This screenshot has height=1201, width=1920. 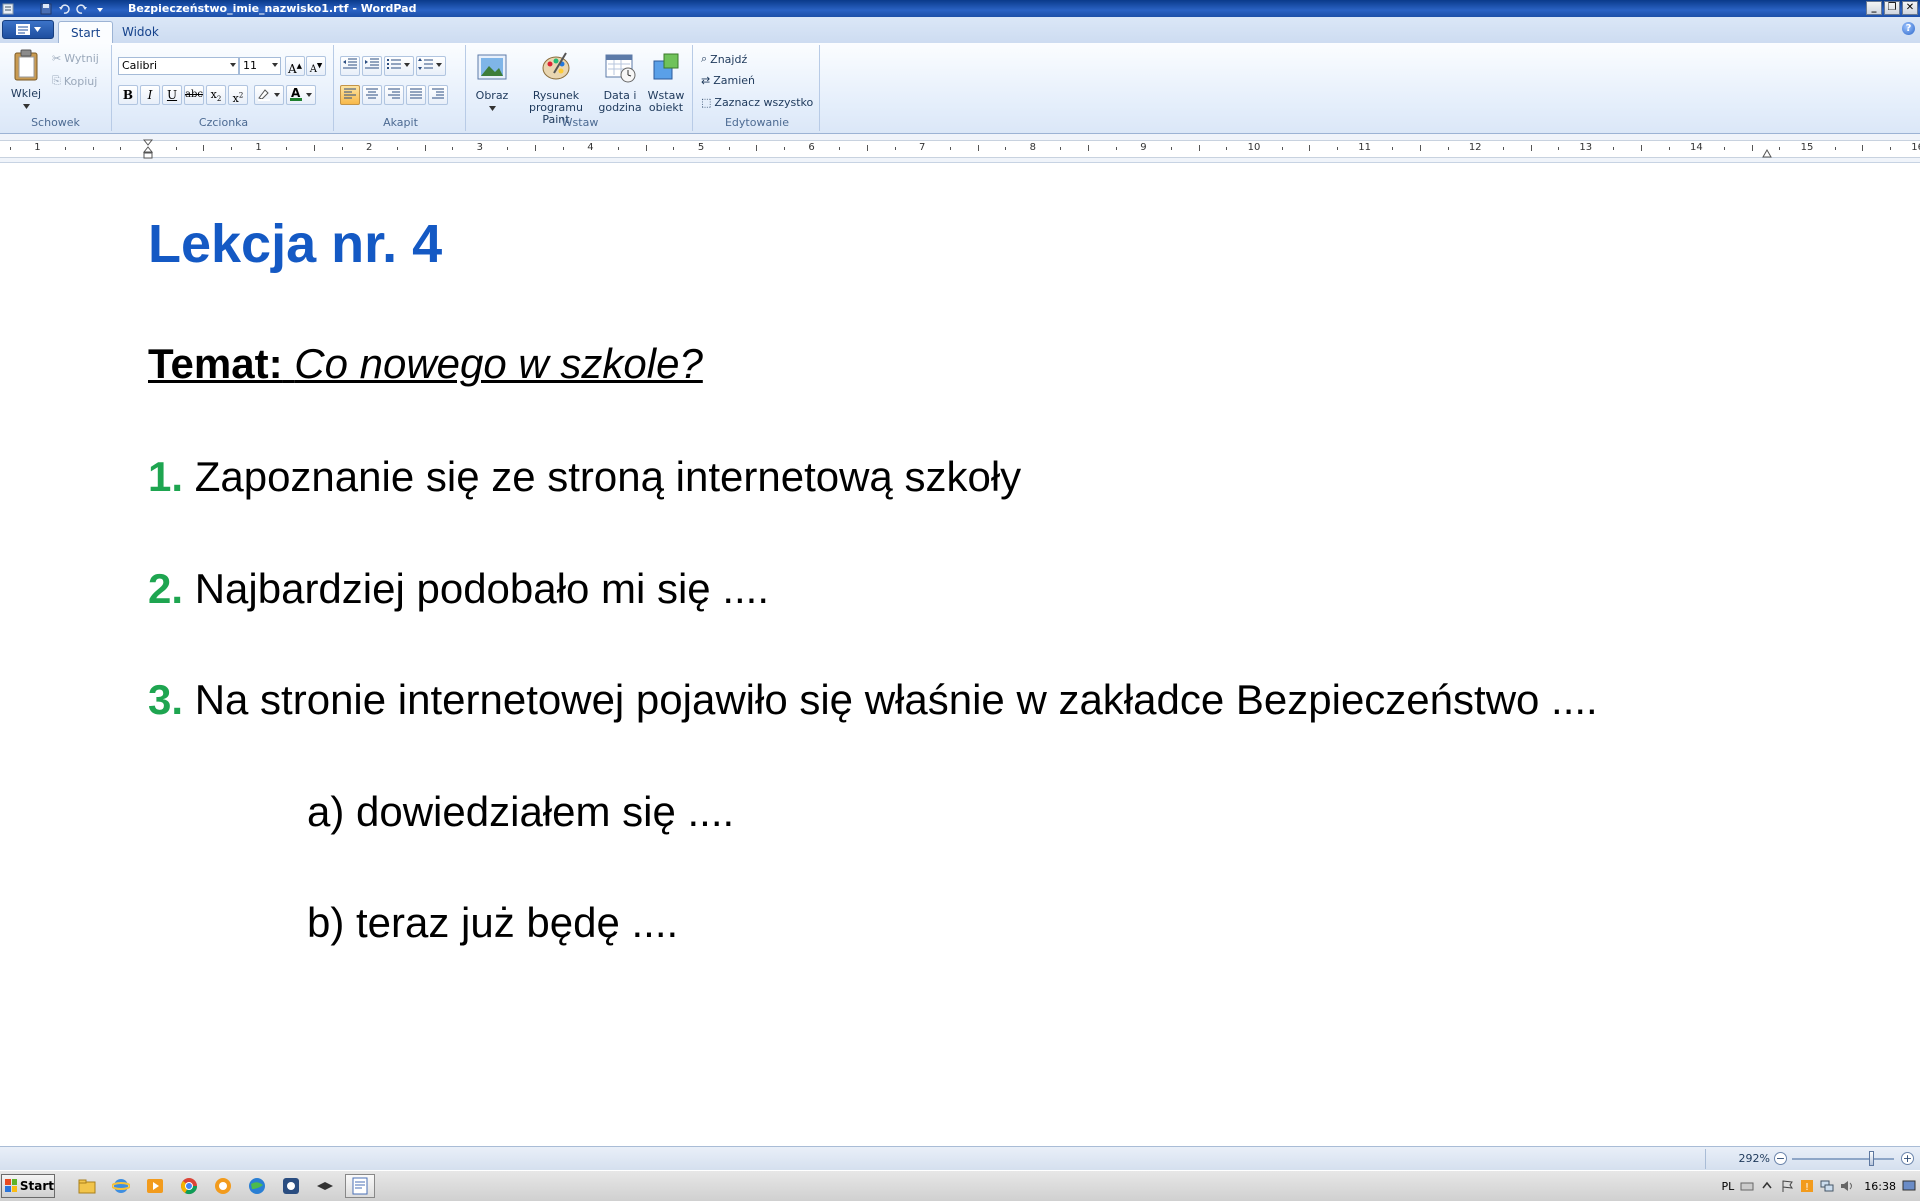 I want to click on media-player-icon, so click(x=155, y=1186).